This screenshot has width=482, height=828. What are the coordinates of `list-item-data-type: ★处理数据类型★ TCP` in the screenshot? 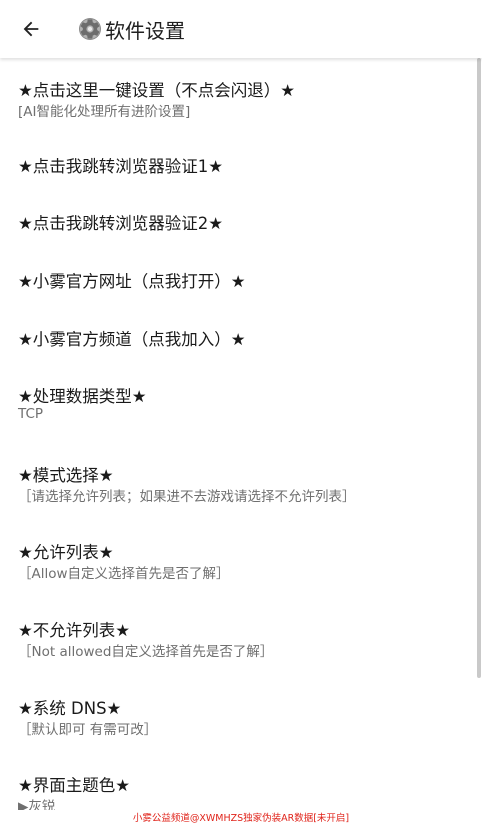 It's located at (238, 395).